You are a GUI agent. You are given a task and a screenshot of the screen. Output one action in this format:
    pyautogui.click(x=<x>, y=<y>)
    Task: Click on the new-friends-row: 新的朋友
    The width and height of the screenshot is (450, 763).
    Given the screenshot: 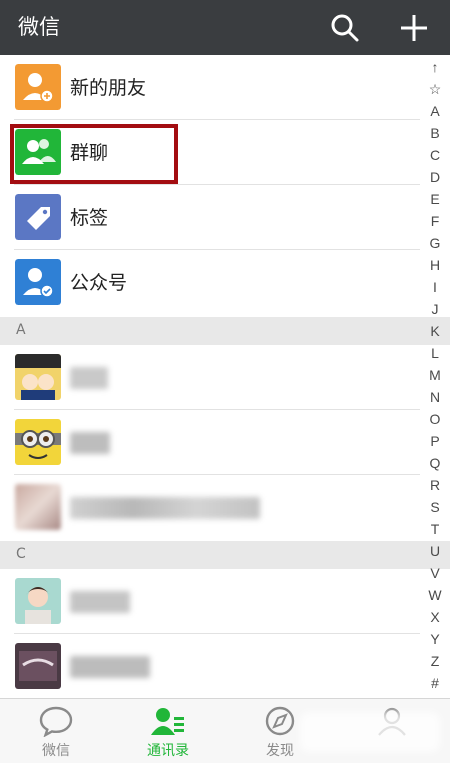 What is the action you would take?
    pyautogui.click(x=210, y=87)
    